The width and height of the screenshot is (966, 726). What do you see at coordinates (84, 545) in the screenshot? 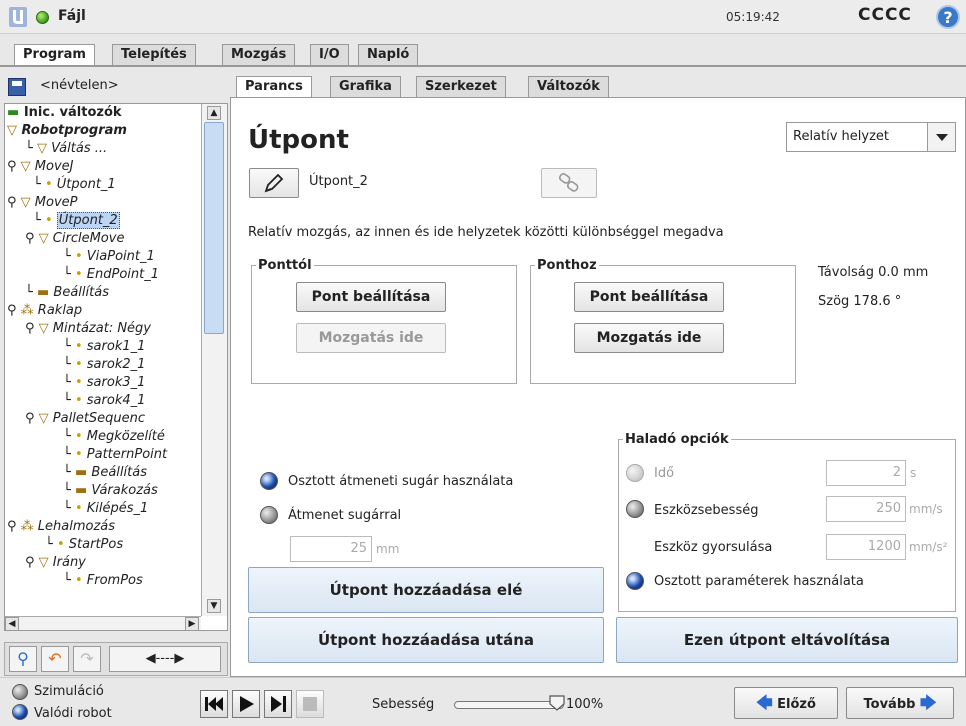
I see `tree-node: └ • StartPos` at bounding box center [84, 545].